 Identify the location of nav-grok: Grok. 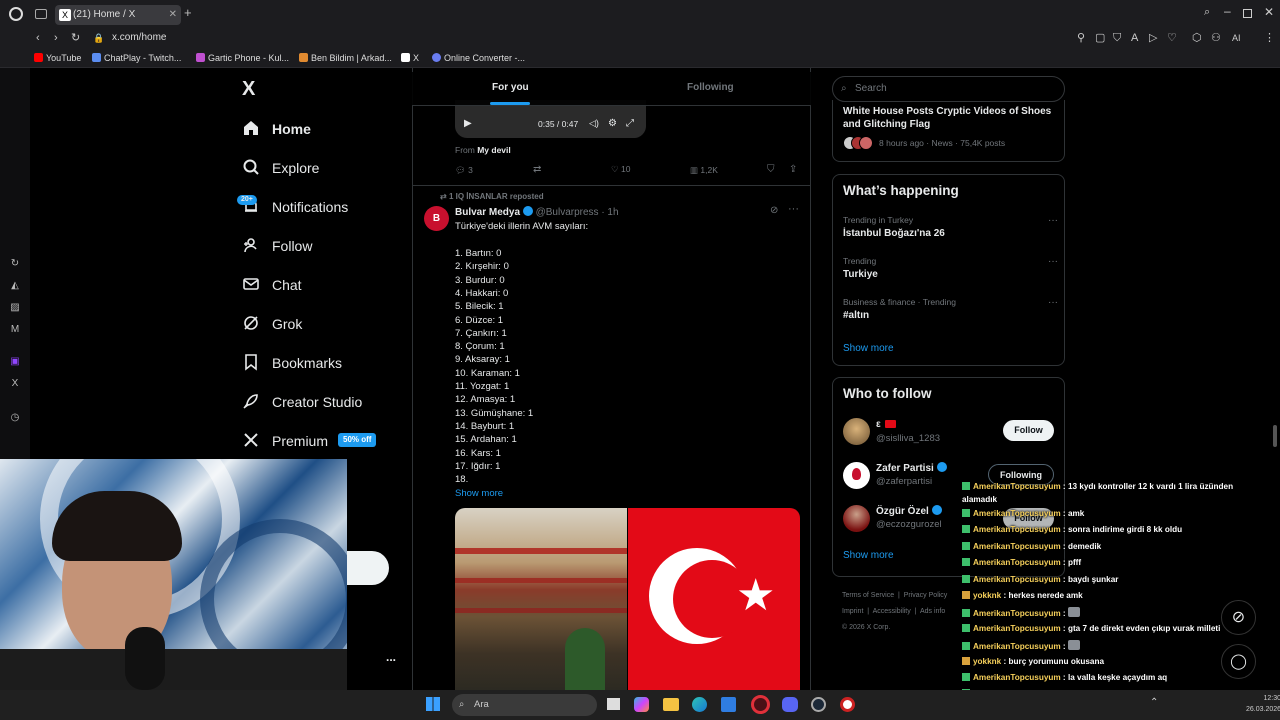
(272, 324).